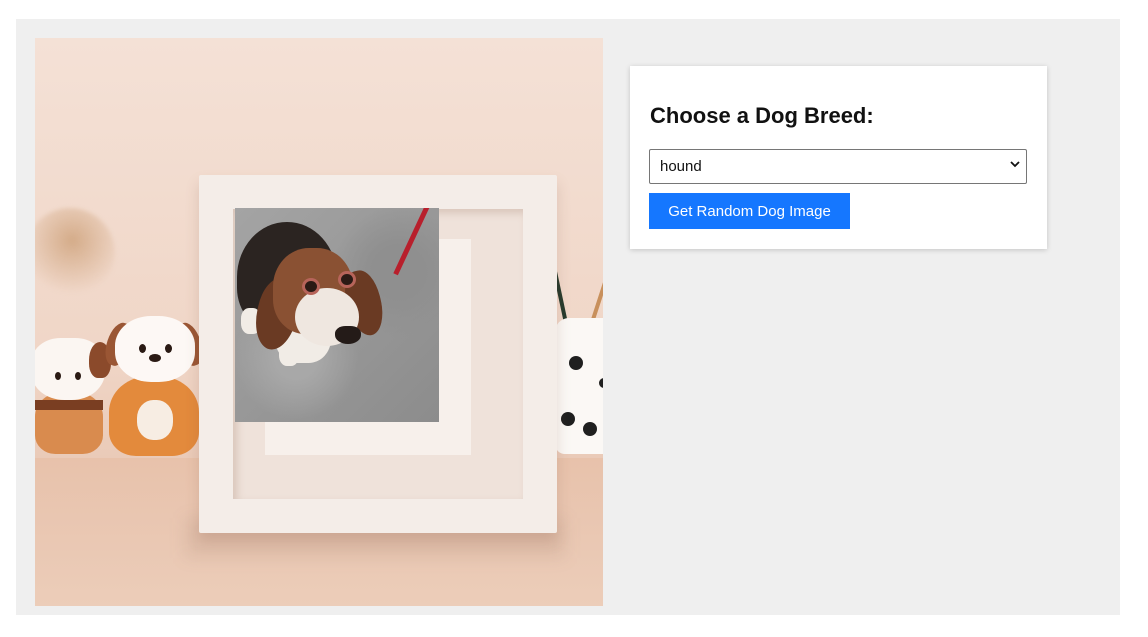 The width and height of the screenshot is (1148, 637). I want to click on hound-photo, so click(337, 315).